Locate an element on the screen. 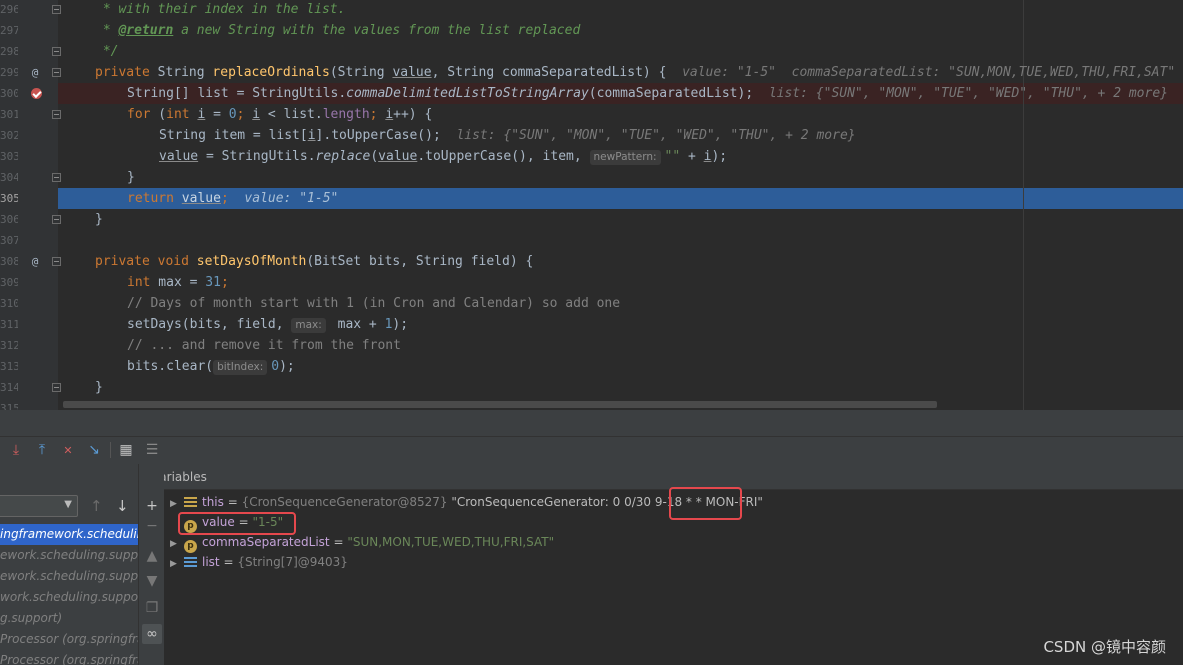  frame-item: ework.scheduling.suppo is located at coordinates (69, 555).